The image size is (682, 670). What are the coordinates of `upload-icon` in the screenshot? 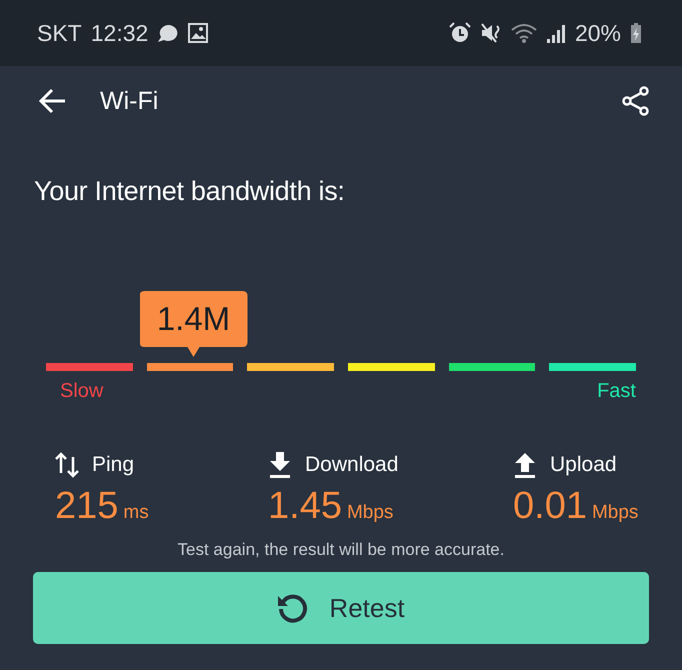 It's located at (525, 465).